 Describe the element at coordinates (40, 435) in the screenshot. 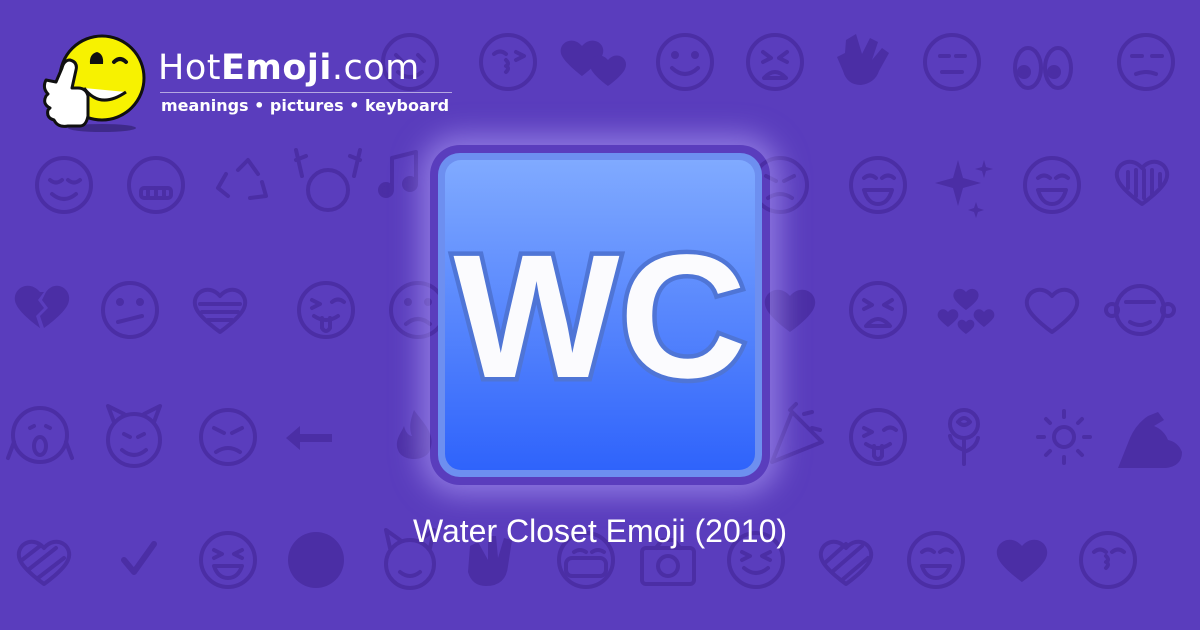

I see `screaming-face-icon` at that location.